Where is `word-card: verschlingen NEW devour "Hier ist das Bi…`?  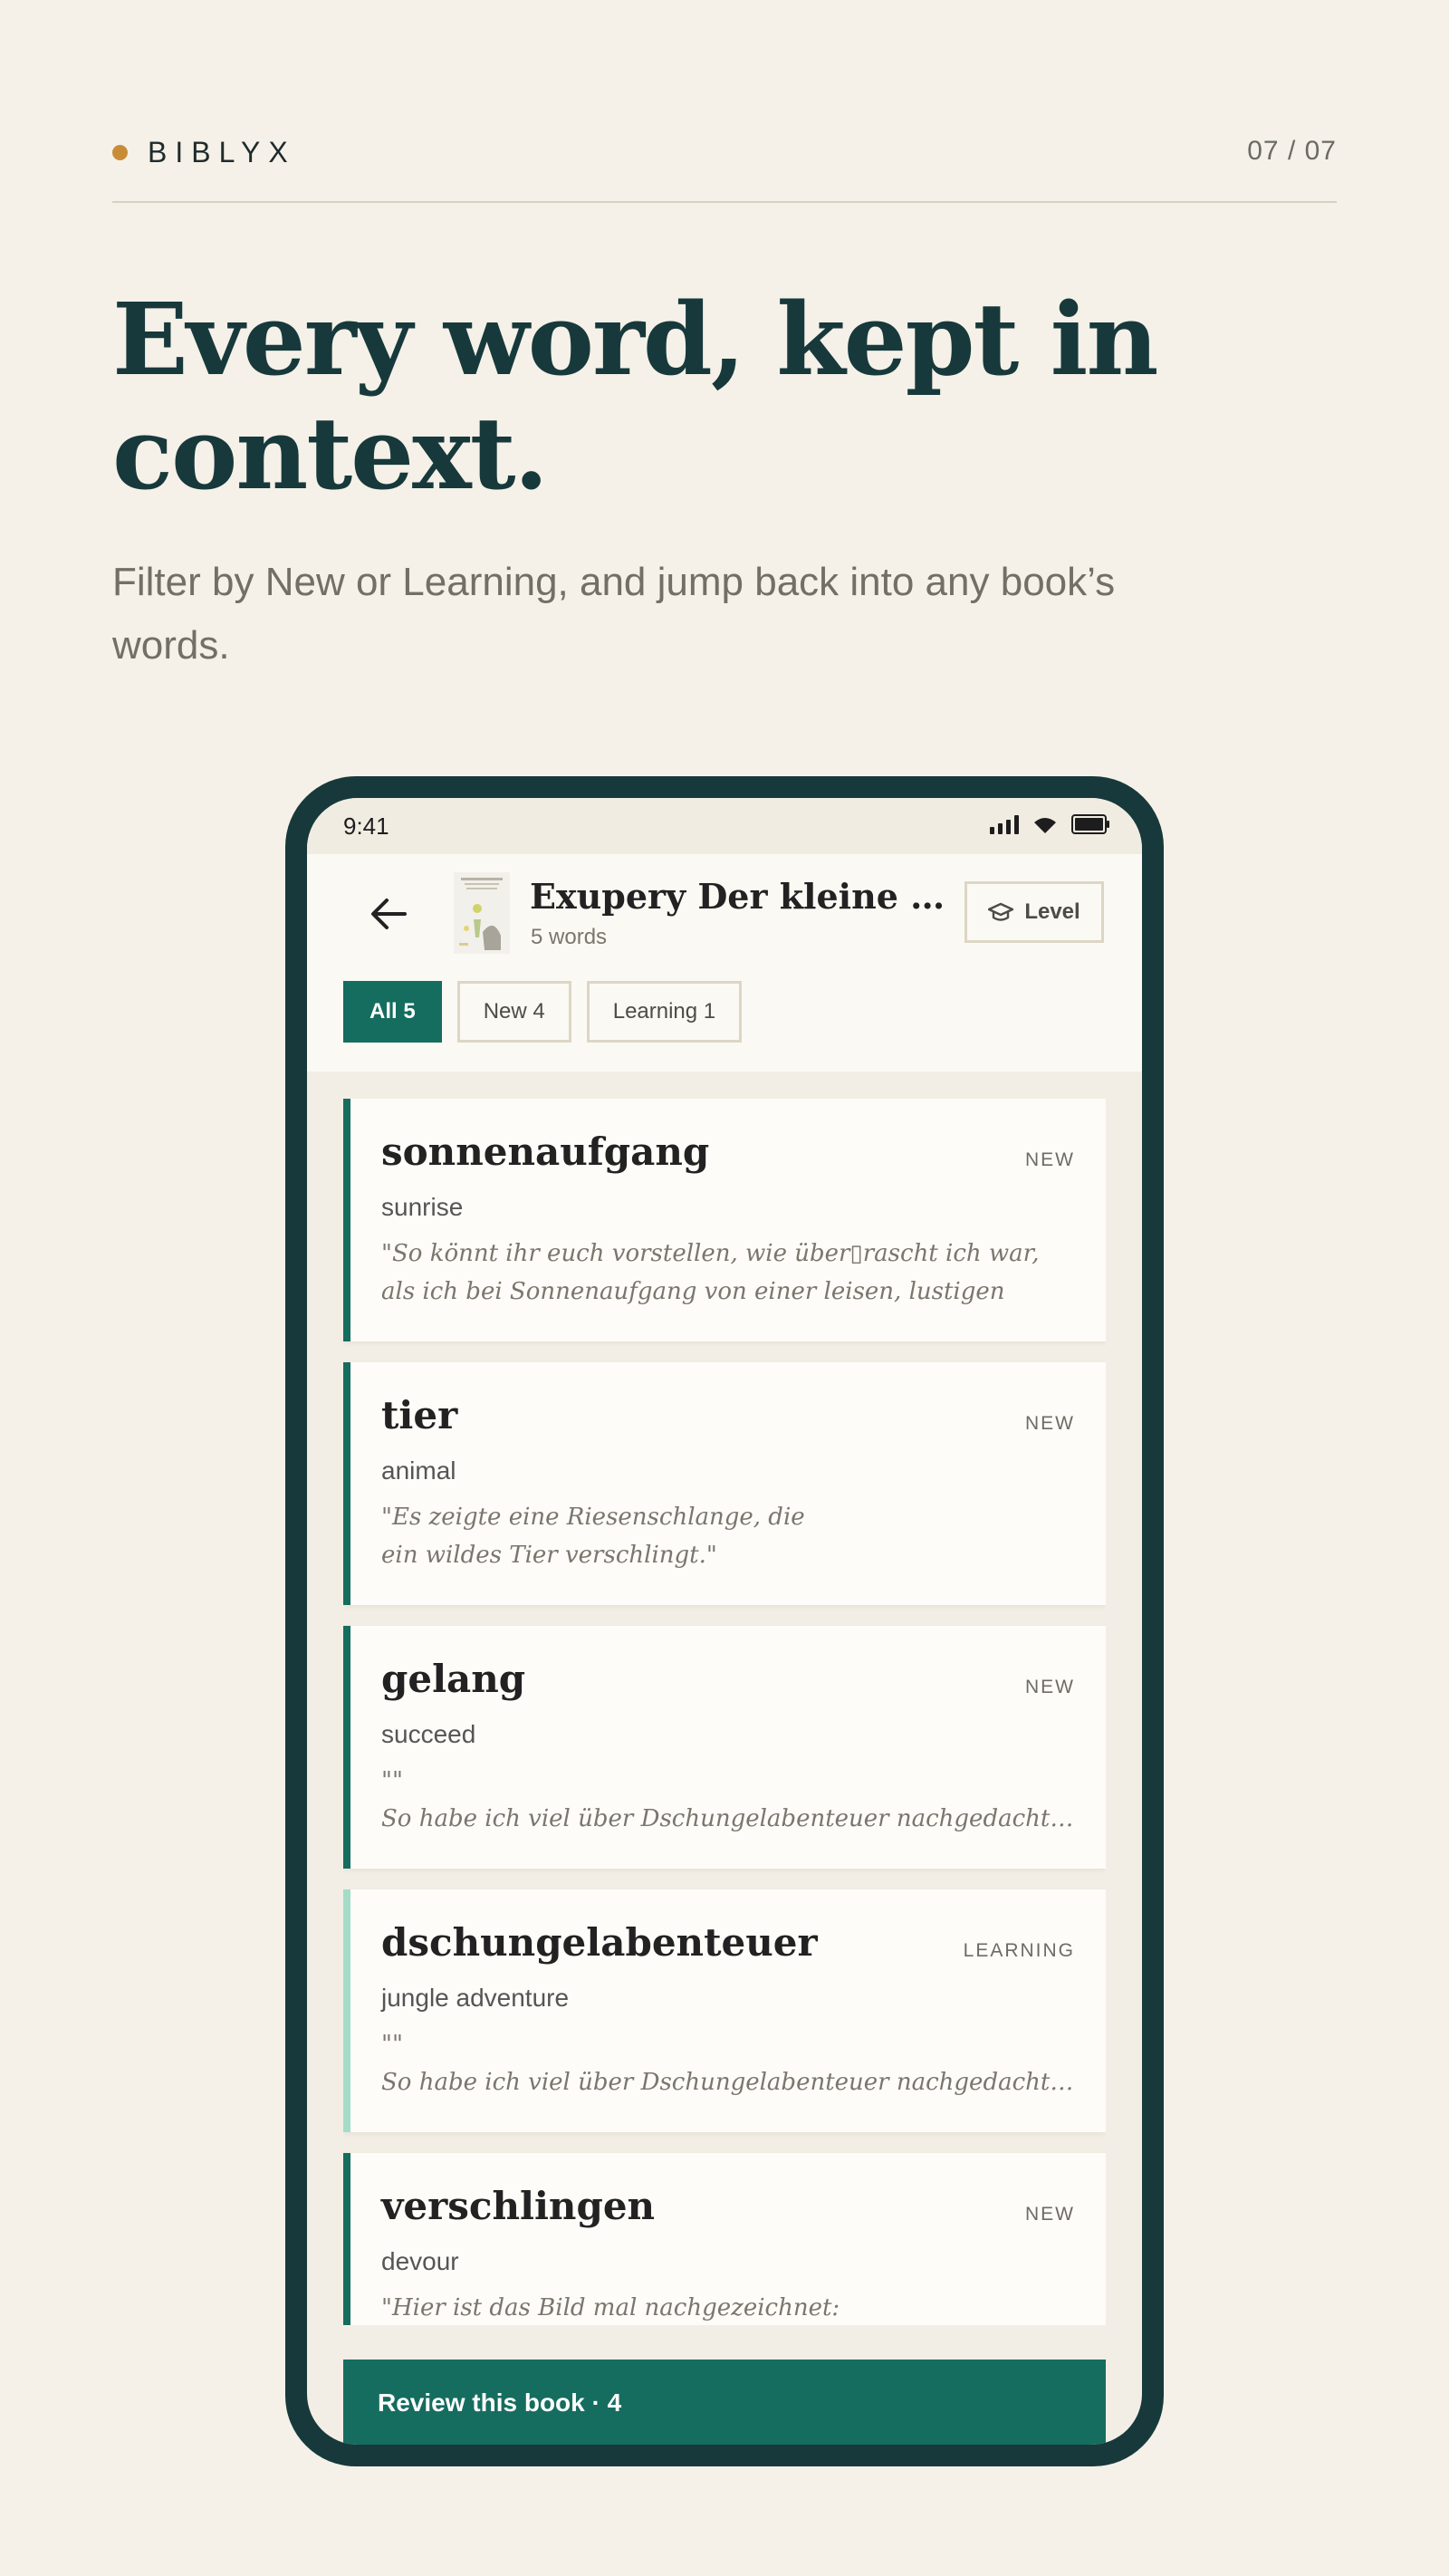
word-card: verschlingen NEW devour "Hier ist das Bi… is located at coordinates (724, 2239).